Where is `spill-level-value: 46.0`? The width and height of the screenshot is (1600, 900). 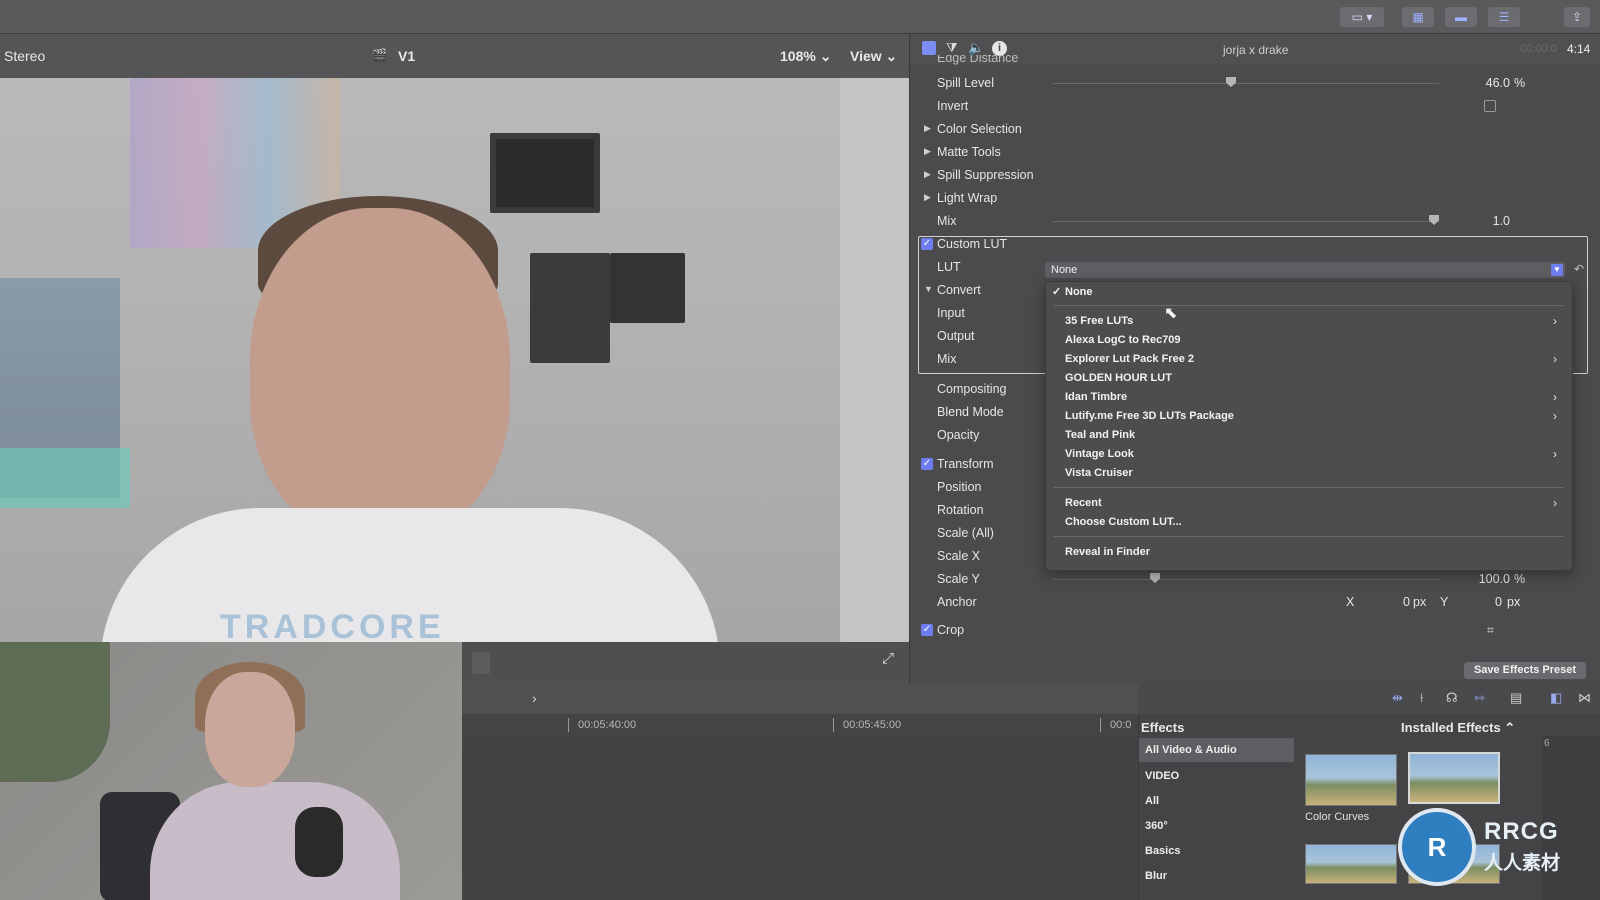
spill-level-value: 46.0 is located at coordinates (1490, 83).